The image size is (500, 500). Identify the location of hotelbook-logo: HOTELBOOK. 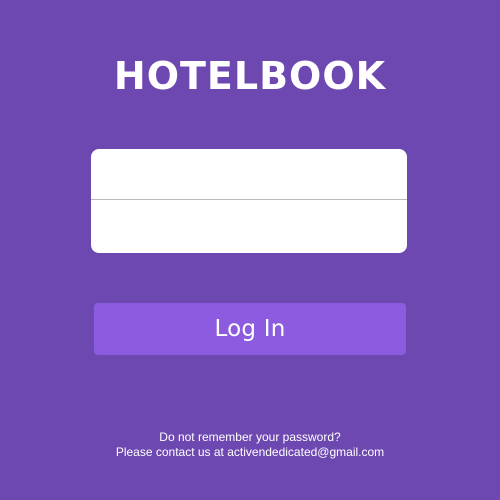
(250, 76).